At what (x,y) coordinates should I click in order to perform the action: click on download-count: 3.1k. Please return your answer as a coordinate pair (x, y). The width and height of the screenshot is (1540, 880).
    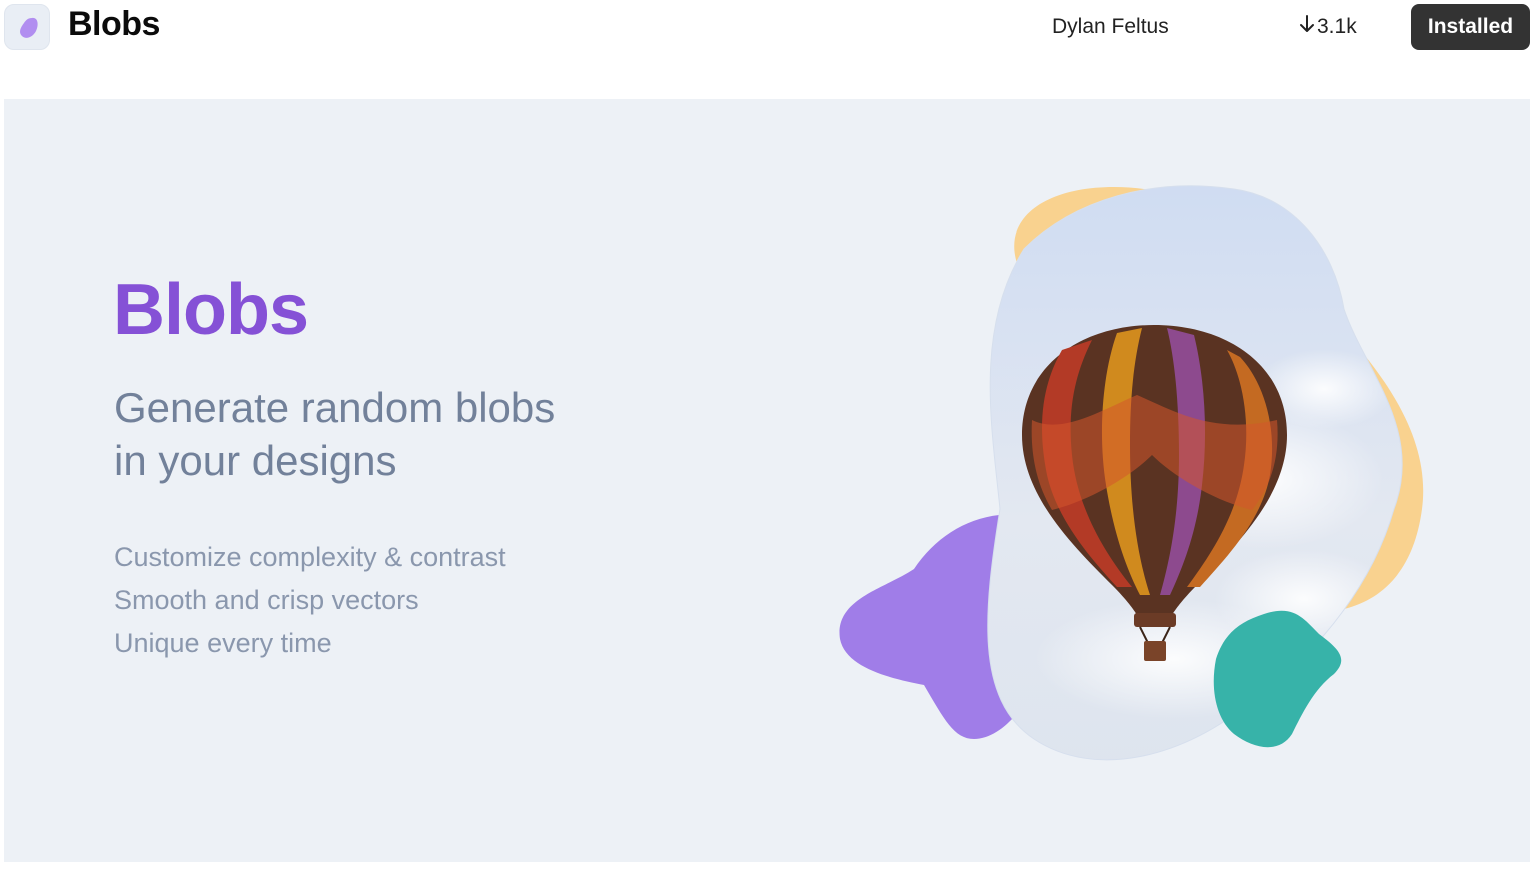
    Looking at the image, I should click on (1328, 27).